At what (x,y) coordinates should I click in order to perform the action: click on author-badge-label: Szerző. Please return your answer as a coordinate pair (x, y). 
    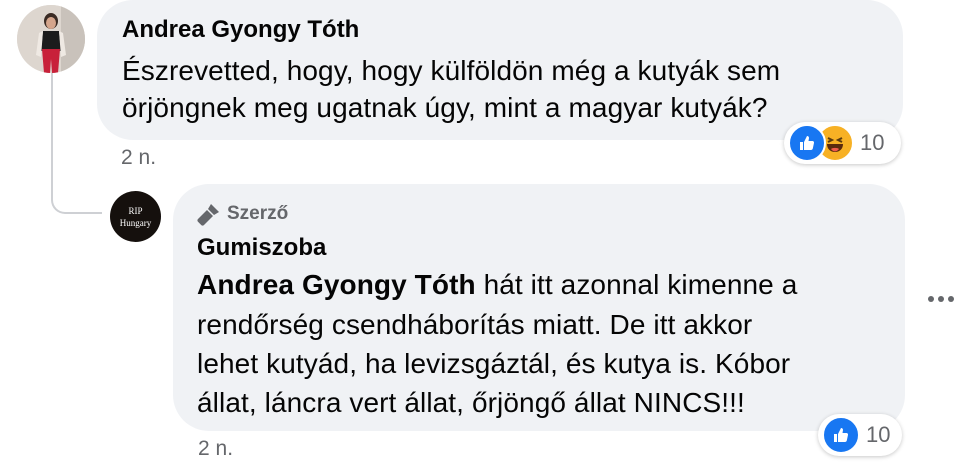
    Looking at the image, I should click on (258, 213).